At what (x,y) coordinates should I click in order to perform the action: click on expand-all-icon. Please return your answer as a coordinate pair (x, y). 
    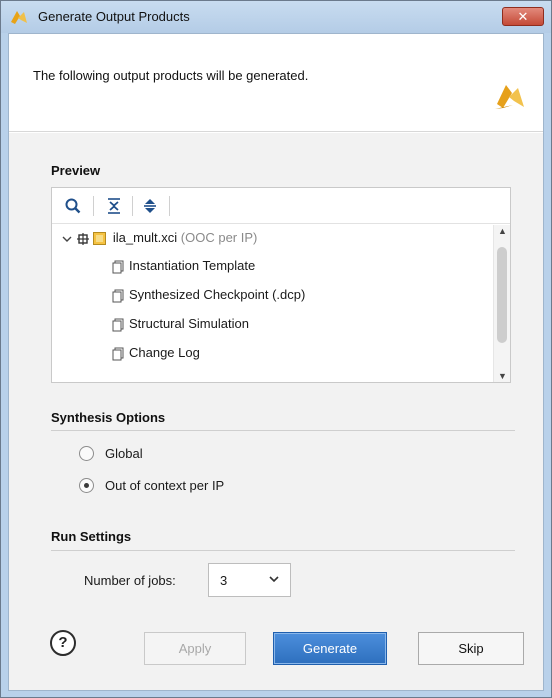
    Looking at the image, I should click on (150, 206).